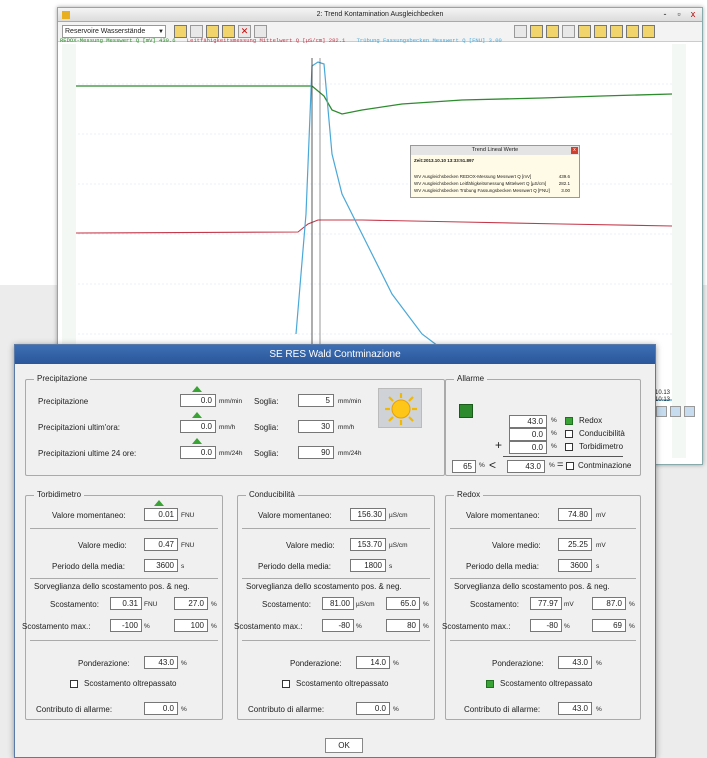 The image size is (707, 758). Describe the element at coordinates (191, 603) in the screenshot. I see `turbidity-deviation-pct: 27.0` at that location.